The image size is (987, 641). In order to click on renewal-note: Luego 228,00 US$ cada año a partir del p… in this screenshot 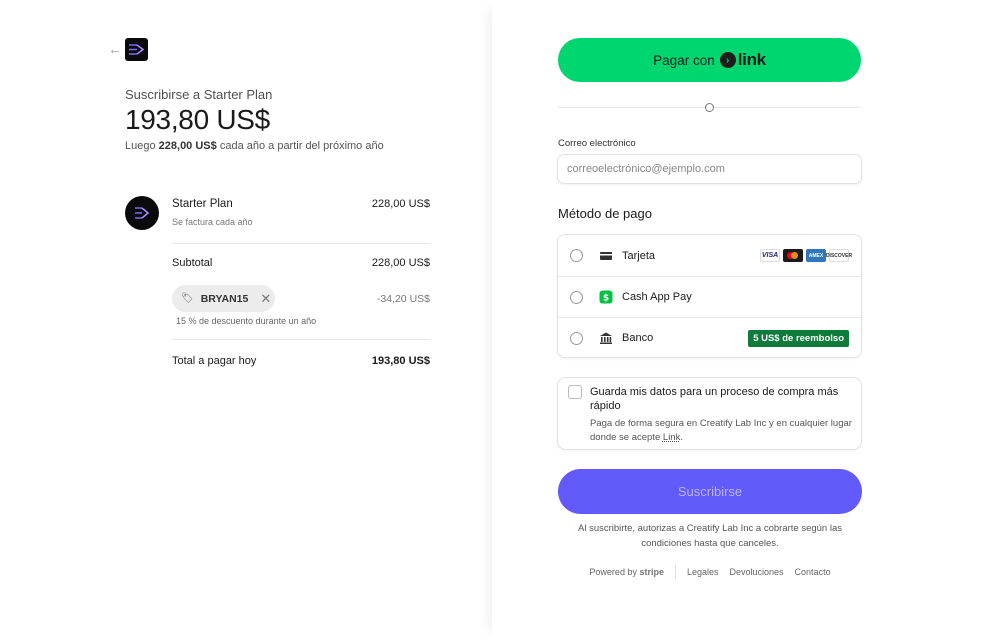, I will do `click(254, 146)`.